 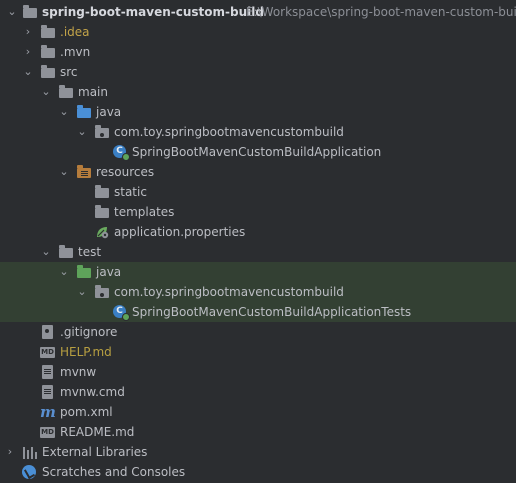 I want to click on spring-boot-class-icon: C, so click(x=121, y=153).